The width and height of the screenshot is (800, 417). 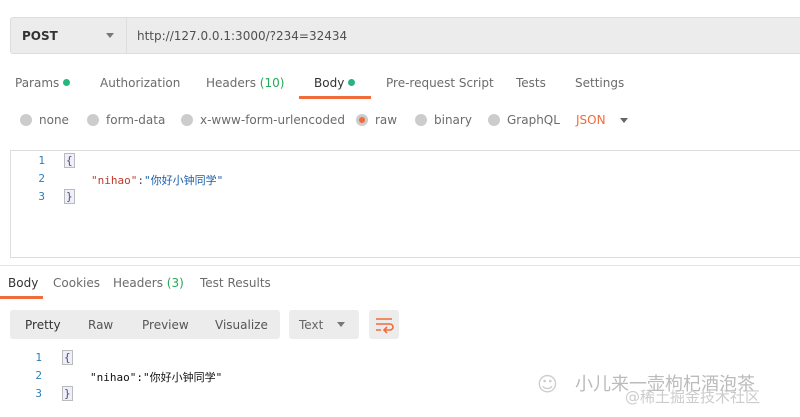 What do you see at coordinates (165, 325) in the screenshot?
I see `view-preview: Preview` at bounding box center [165, 325].